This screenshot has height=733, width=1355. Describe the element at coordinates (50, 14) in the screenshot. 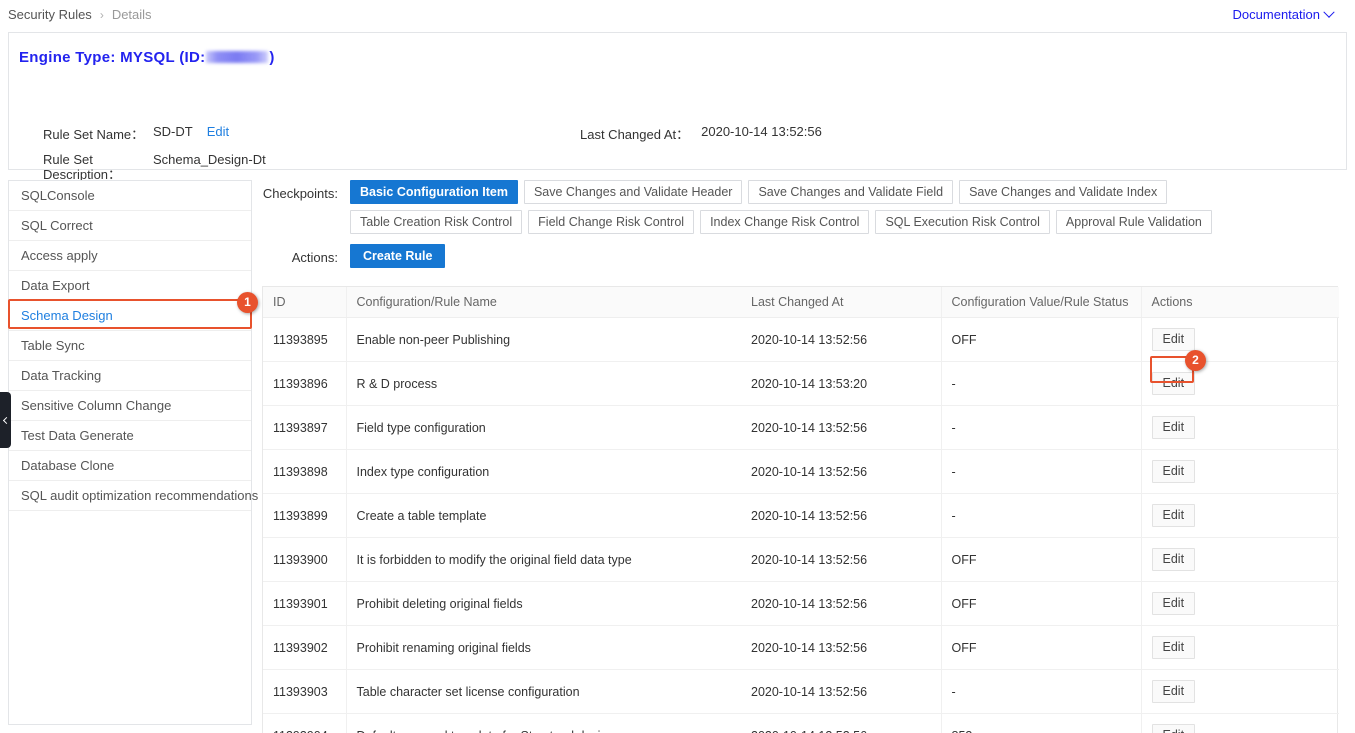

I see `breadcrumb-security-rules: Security Rules` at that location.